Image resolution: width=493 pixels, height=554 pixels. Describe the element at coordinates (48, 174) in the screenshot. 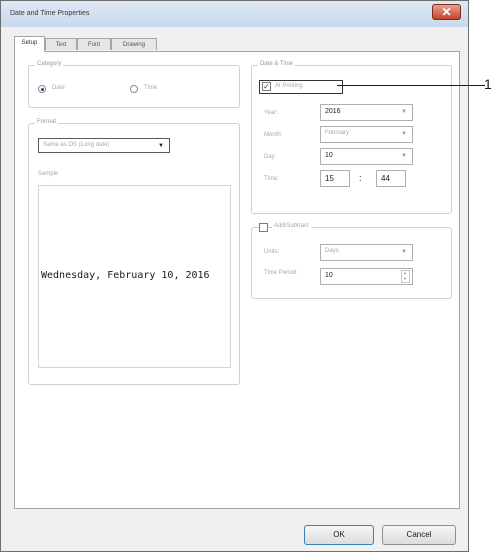

I see `sample-label: Sample` at that location.